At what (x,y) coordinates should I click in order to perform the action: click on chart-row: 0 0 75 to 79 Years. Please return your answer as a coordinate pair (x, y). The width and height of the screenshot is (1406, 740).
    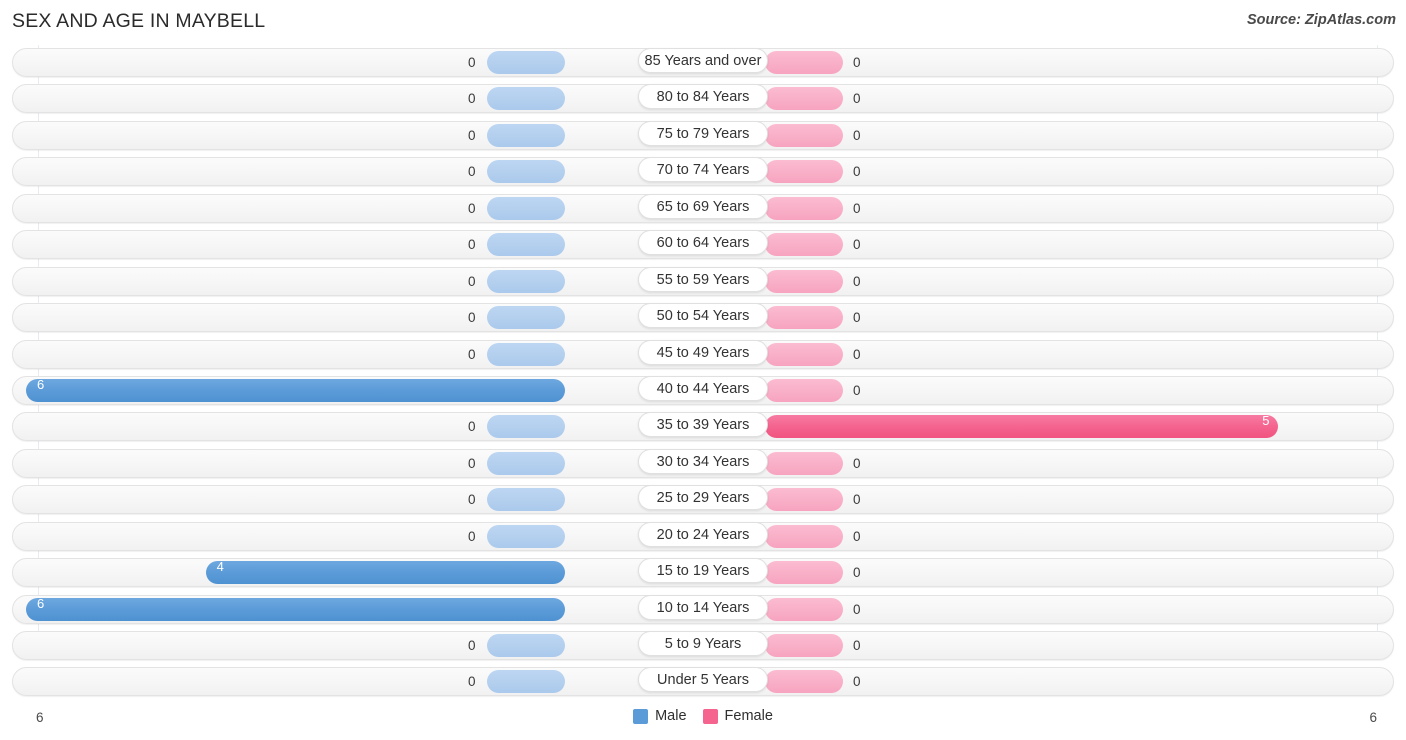
    Looking at the image, I should click on (703, 136).